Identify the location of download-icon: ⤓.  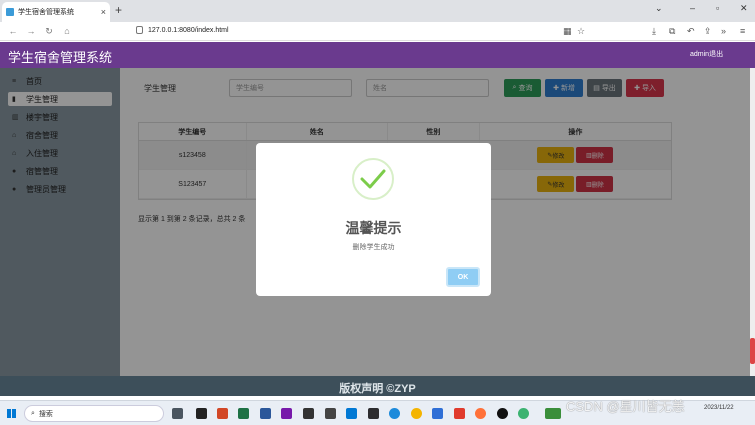
(654, 31).